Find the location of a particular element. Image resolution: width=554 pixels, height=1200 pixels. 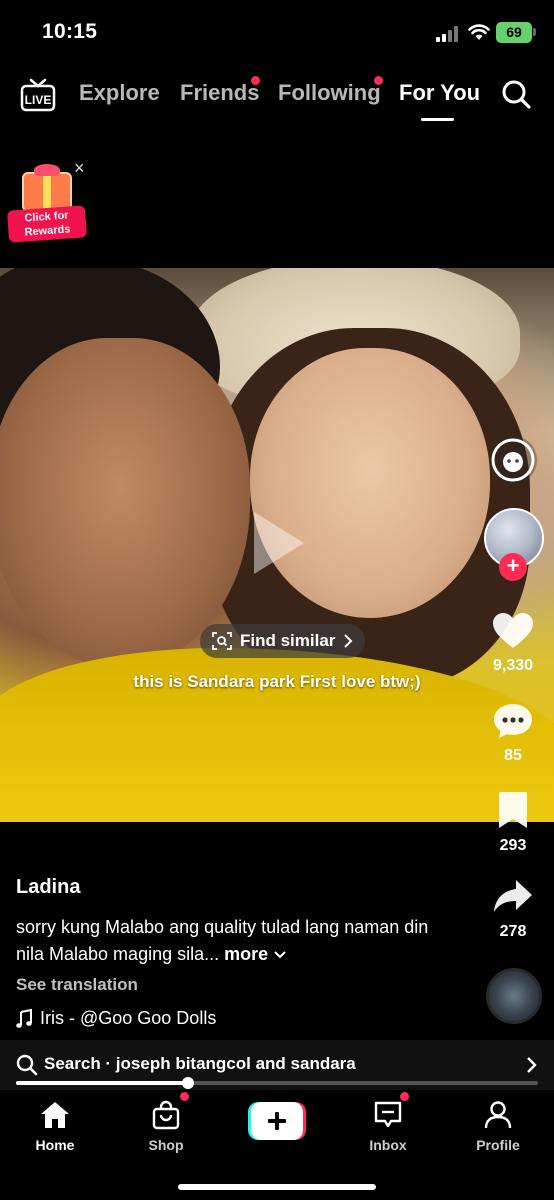

friends-notification-dot is located at coordinates (255, 80).